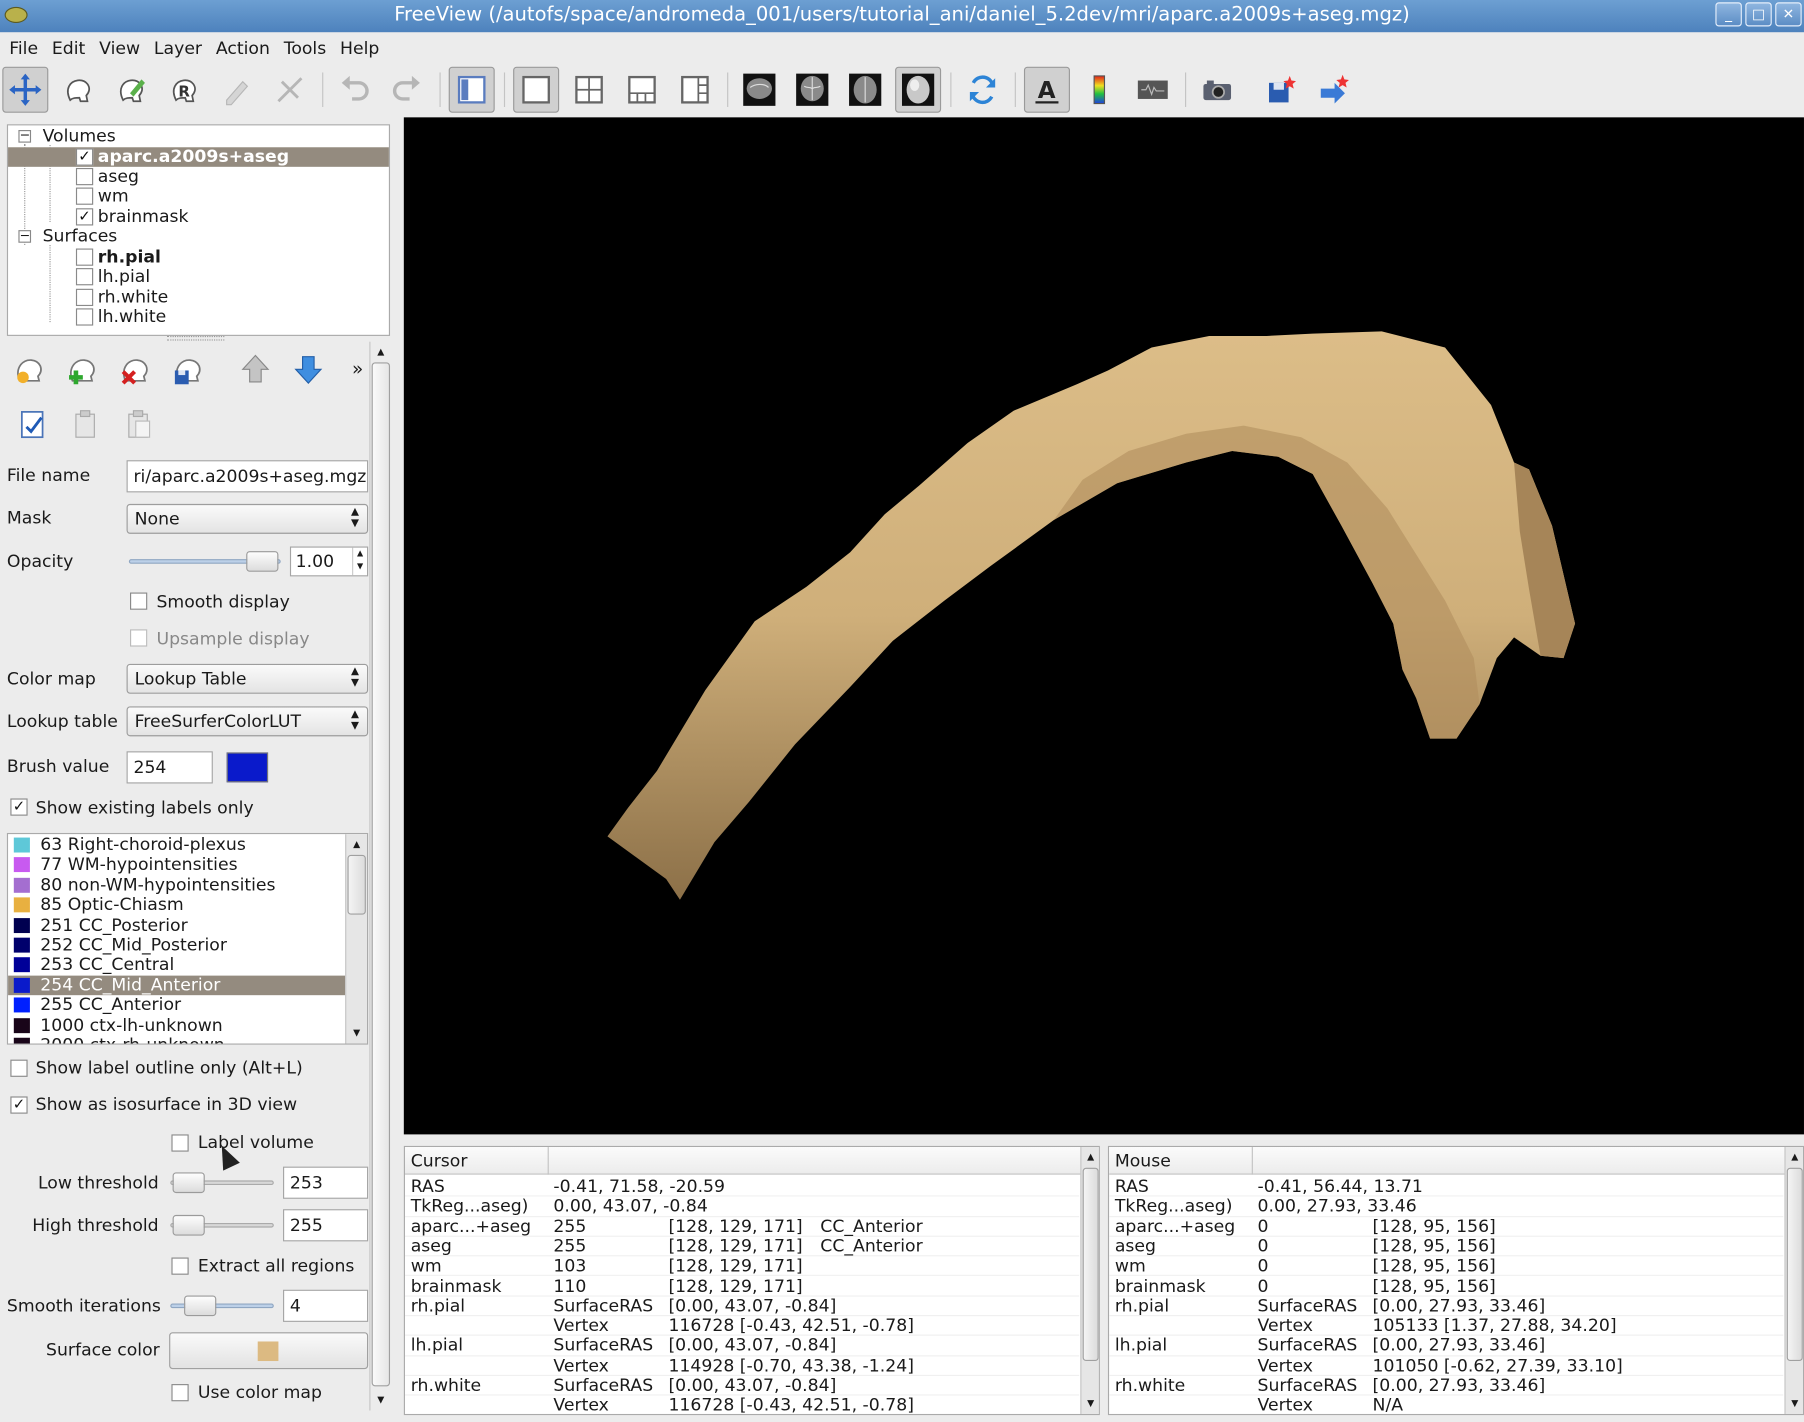 This screenshot has height=1422, width=1804. What do you see at coordinates (198, 317) in the screenshot?
I see `layer-item: lh.white` at bounding box center [198, 317].